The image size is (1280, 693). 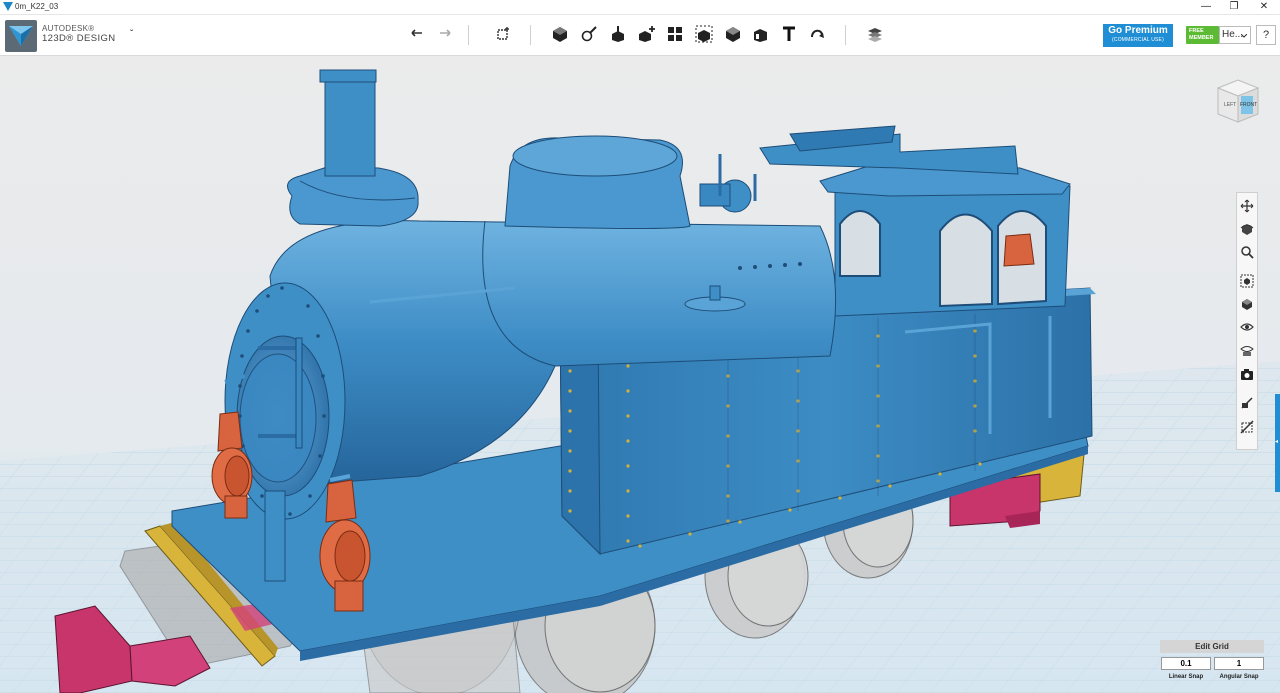 I want to click on group-icon, so click(x=704, y=34).